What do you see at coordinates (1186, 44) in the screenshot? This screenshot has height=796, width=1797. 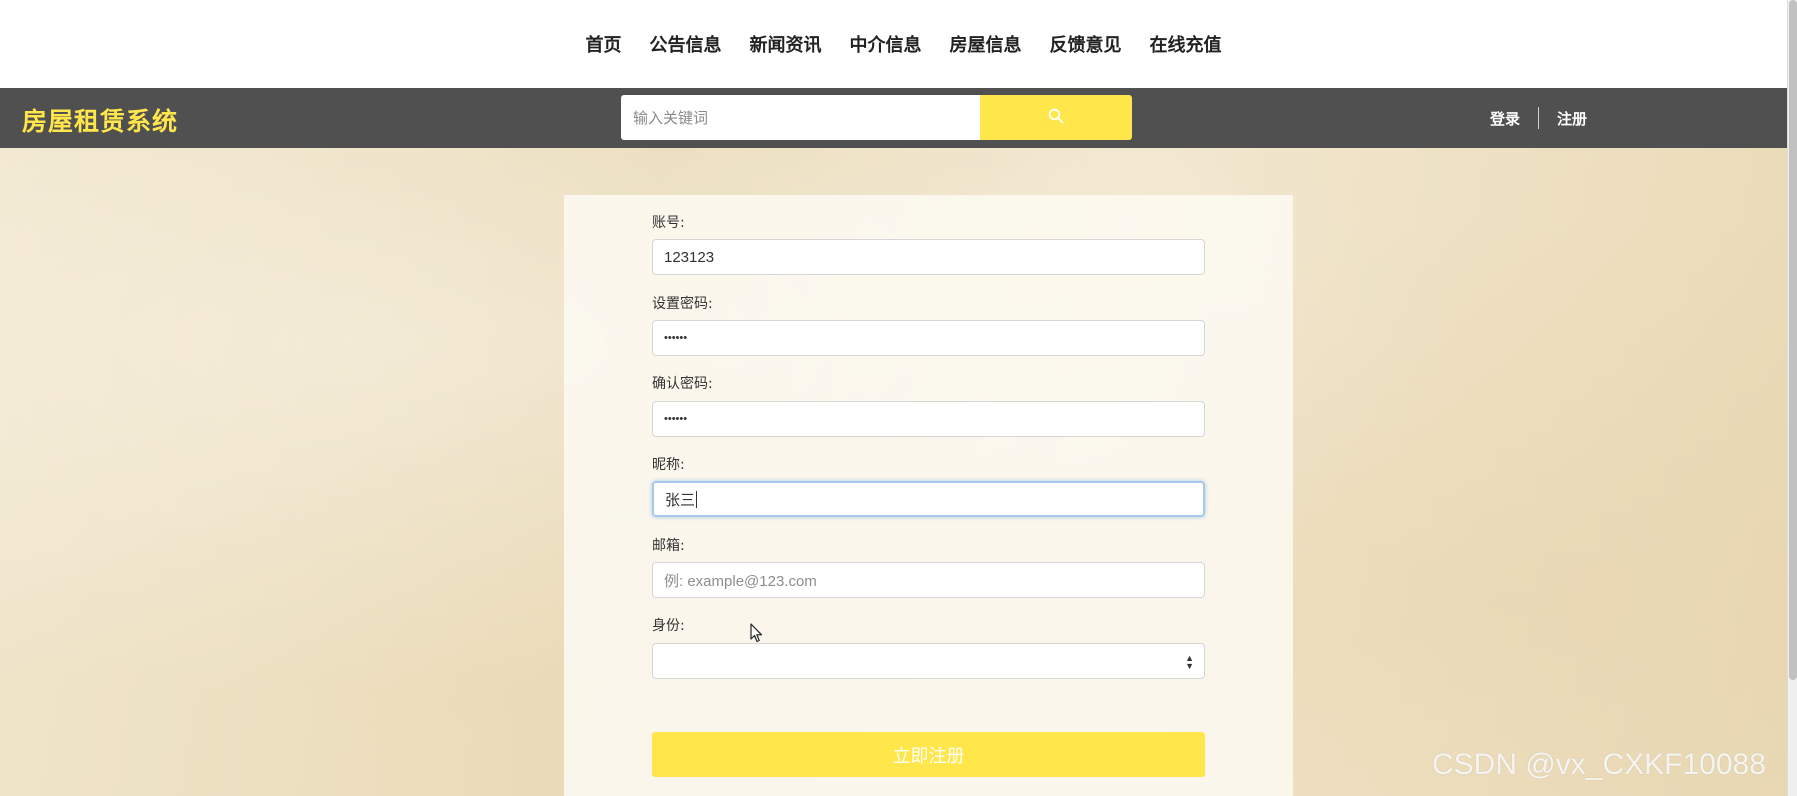 I see `nav-item-recharge: 在线充值` at bounding box center [1186, 44].